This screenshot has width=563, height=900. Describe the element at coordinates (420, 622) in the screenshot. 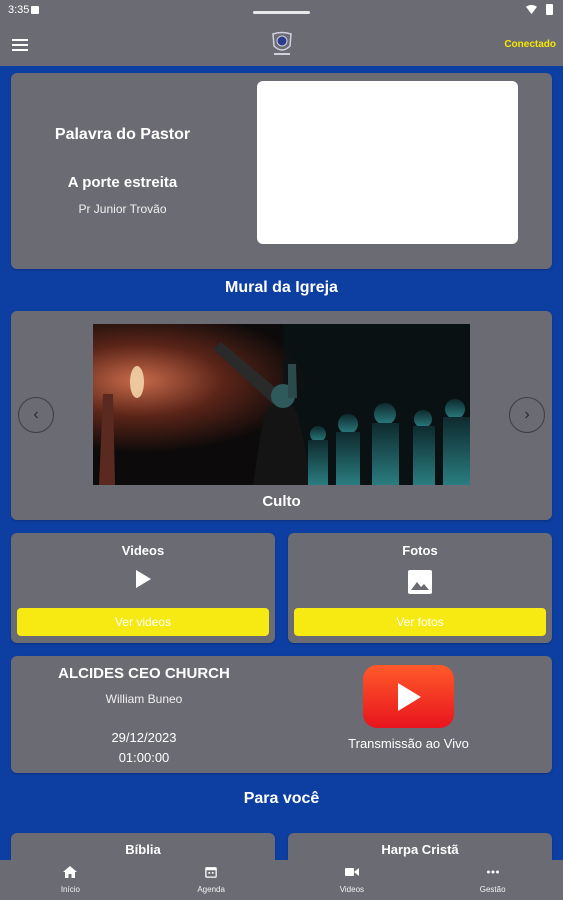

I see `see-photos-button: Ver fotos` at that location.